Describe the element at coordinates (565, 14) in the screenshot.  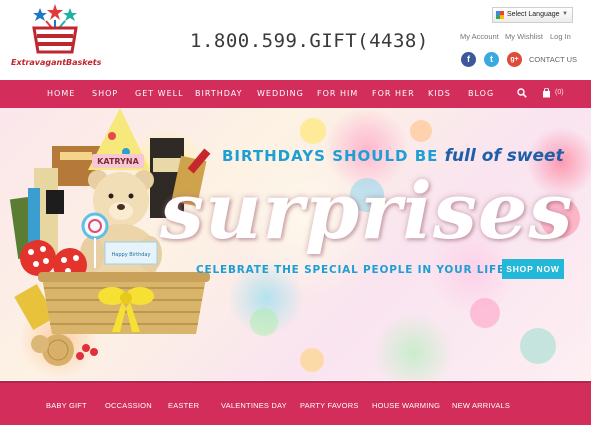
I see `chevron-down-icon: ▼` at that location.